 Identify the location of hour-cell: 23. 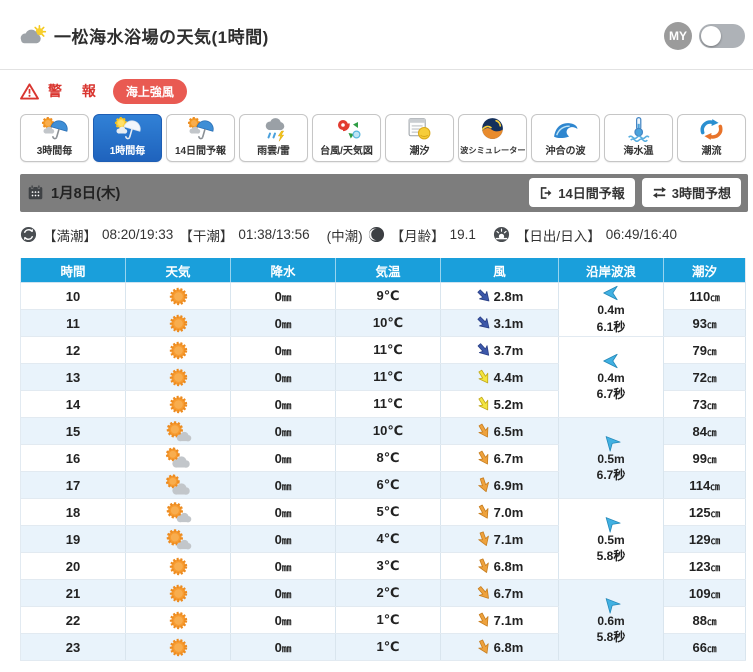
(73, 647).